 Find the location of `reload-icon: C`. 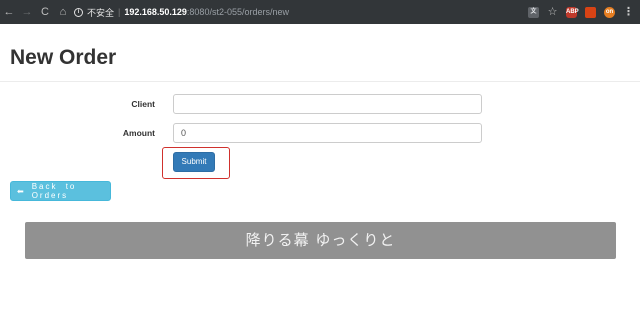

reload-icon: C is located at coordinates (45, 12).